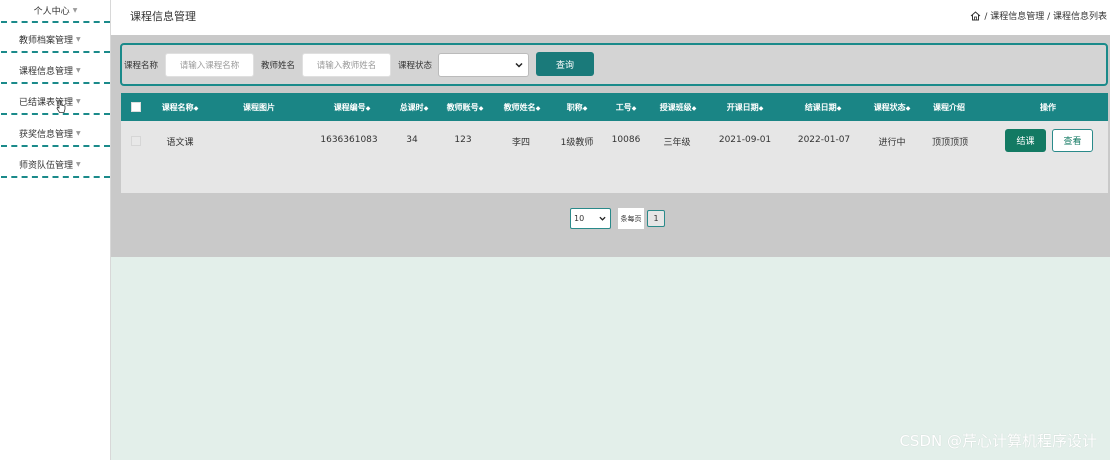 The height and width of the screenshot is (460, 1110). Describe the element at coordinates (352, 107) in the screenshot. I see `column-header: 课程编号◆` at that location.